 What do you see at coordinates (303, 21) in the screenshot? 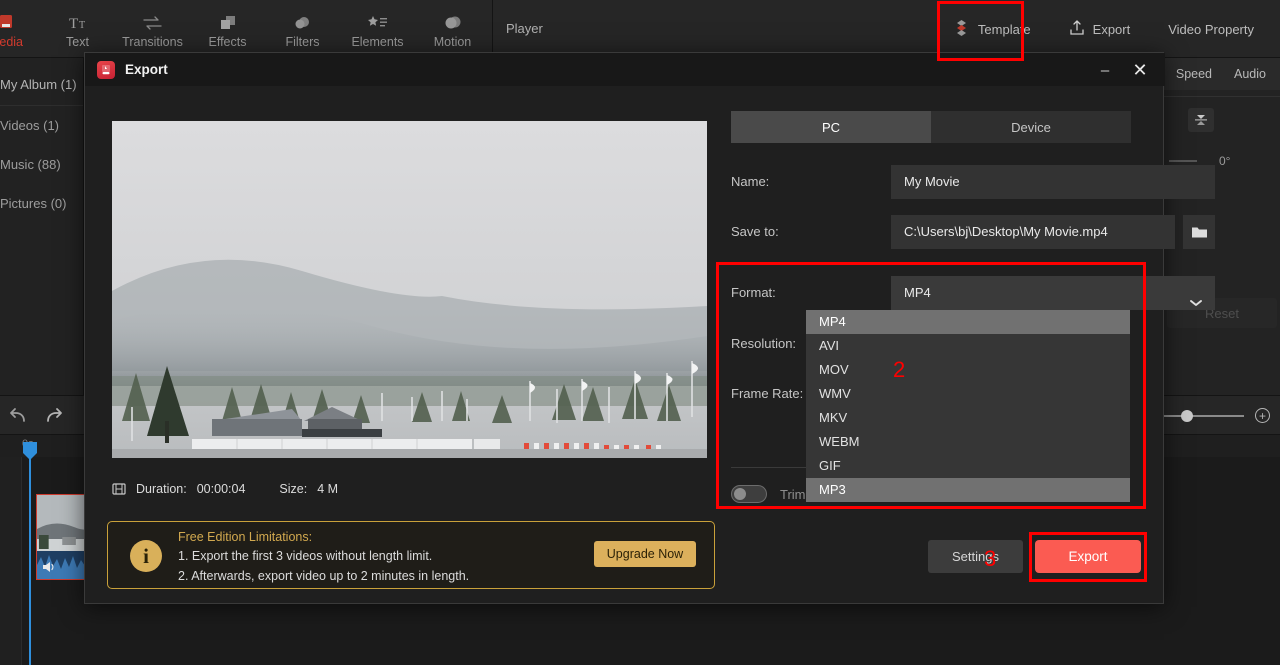
I see `filters-icon` at bounding box center [303, 21].